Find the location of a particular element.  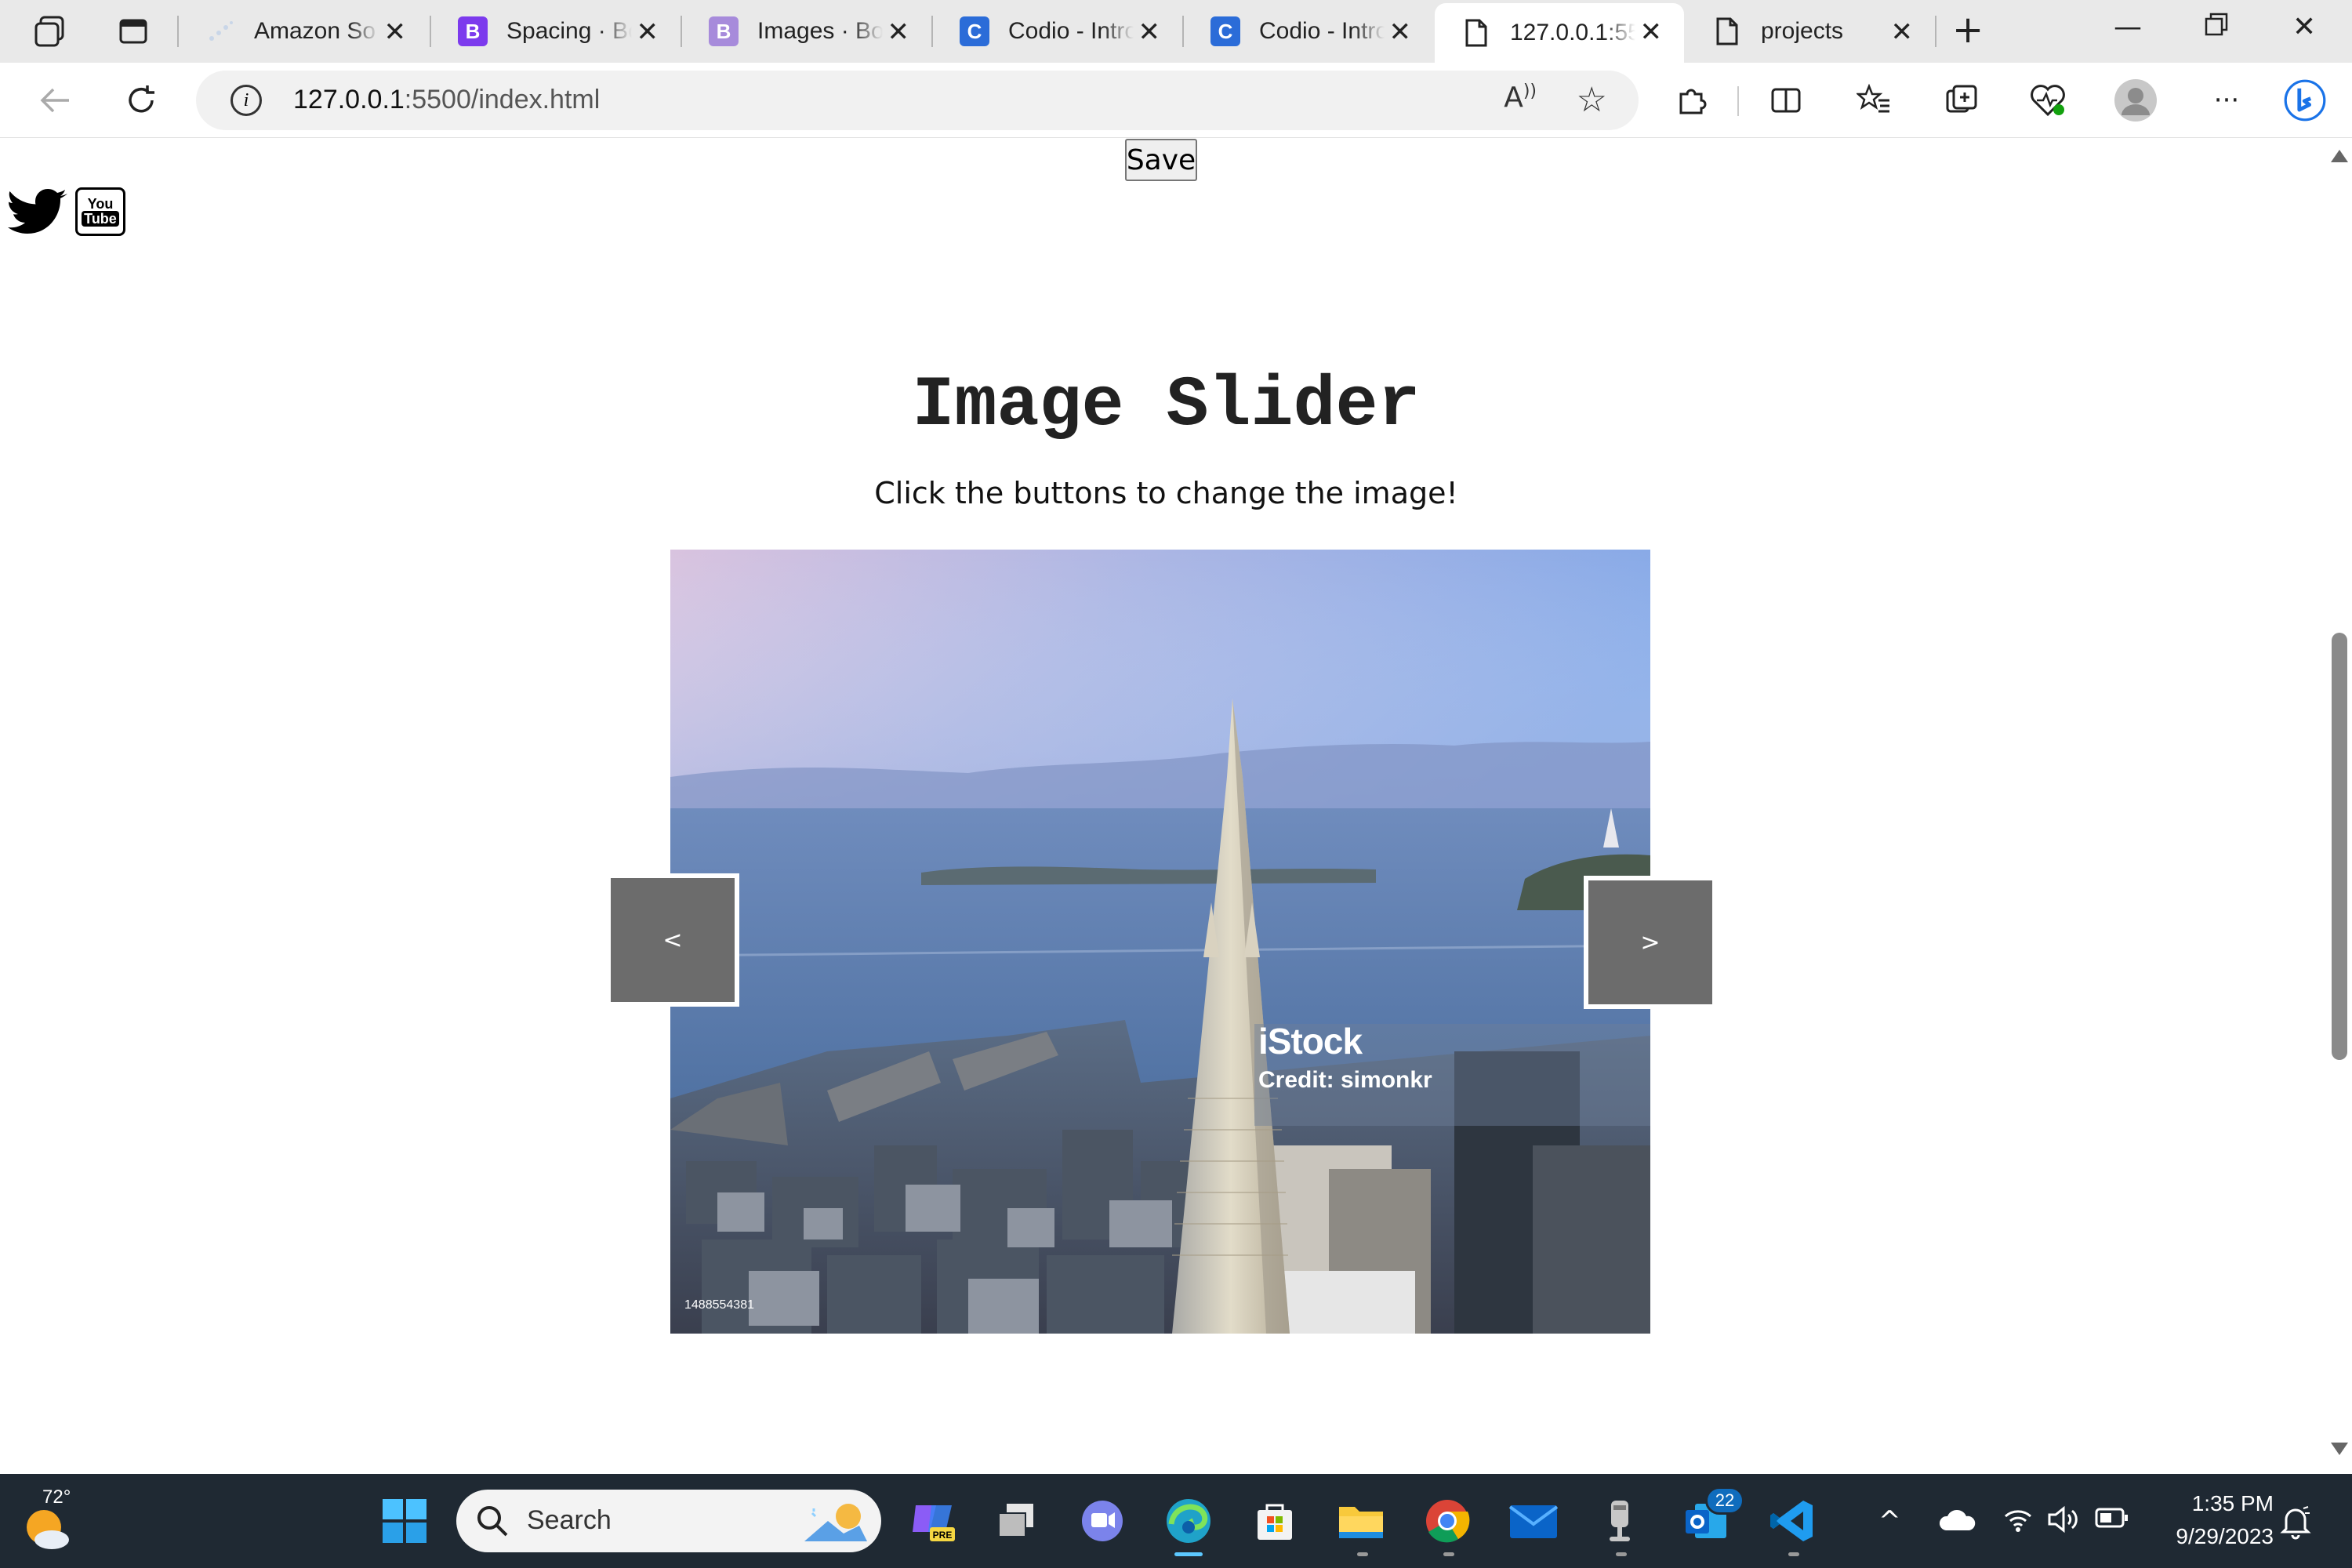

codio-icon: C is located at coordinates (975, 31).